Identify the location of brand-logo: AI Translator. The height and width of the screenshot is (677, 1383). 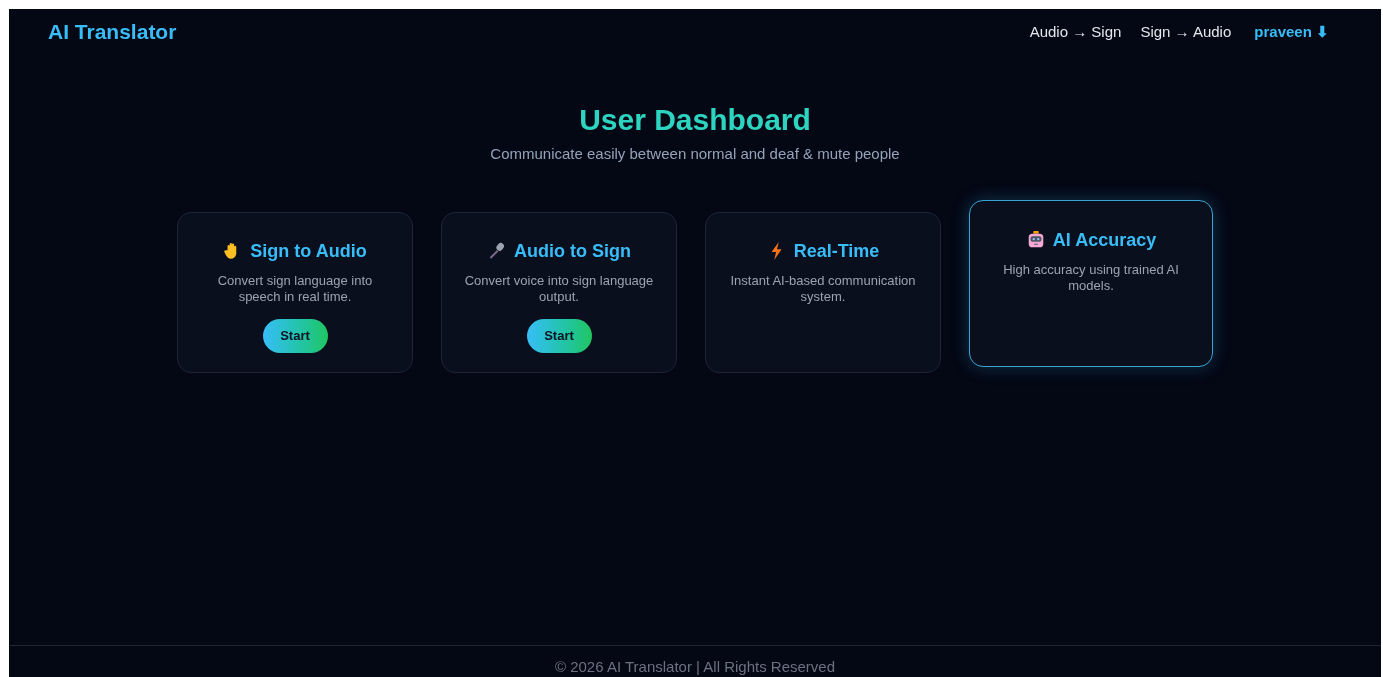
(112, 32).